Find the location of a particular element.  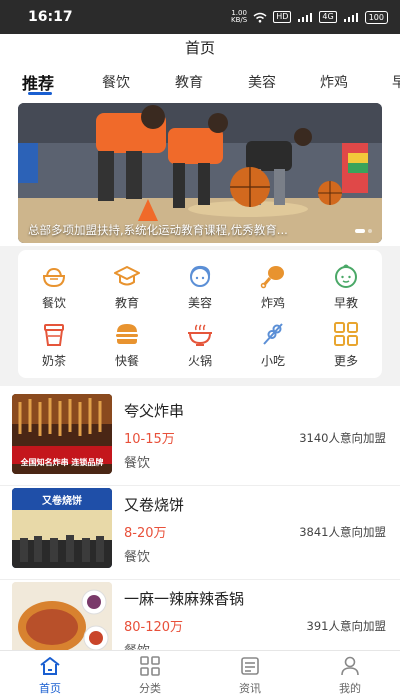

category-fast-food: 快餐 is located at coordinates (127, 344).